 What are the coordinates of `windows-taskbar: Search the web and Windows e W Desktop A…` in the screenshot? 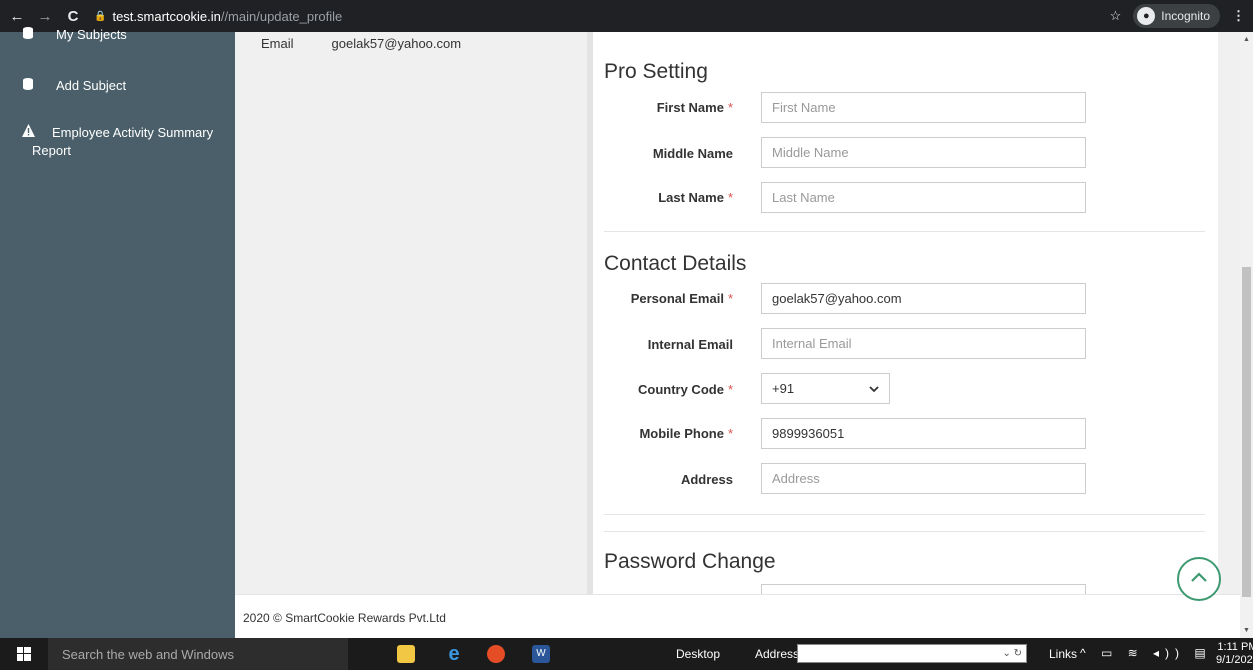 It's located at (626, 654).